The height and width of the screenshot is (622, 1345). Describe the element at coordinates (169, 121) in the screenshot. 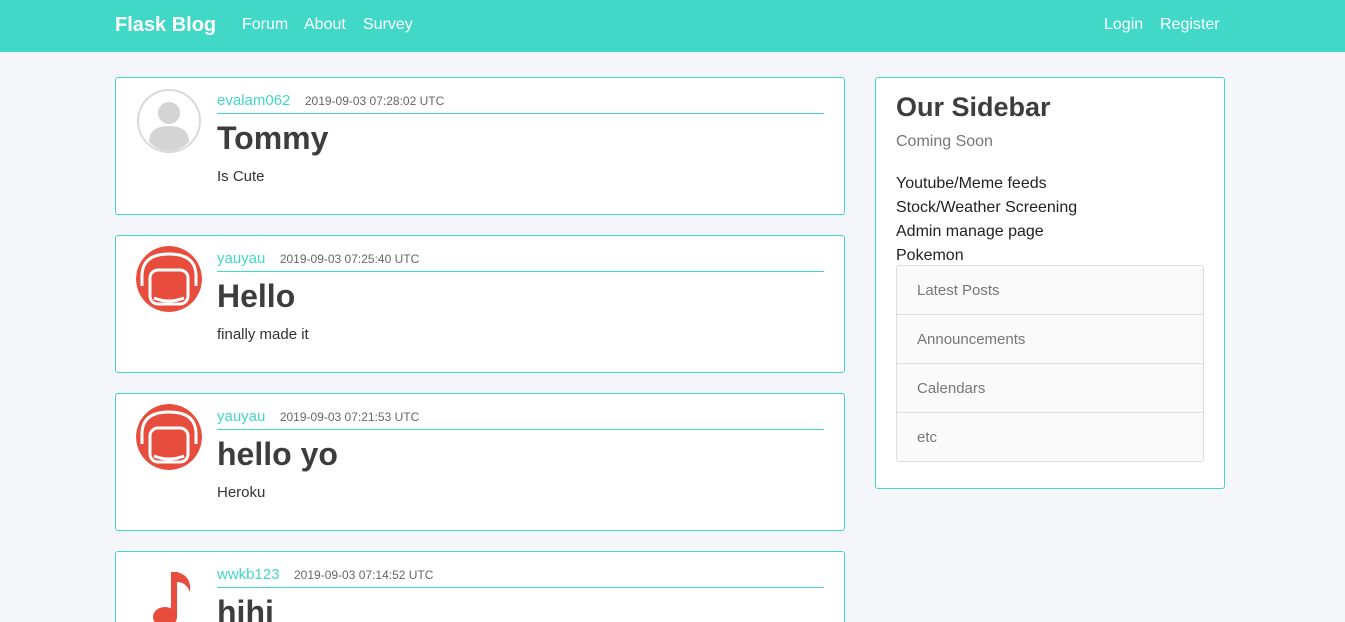

I see `default-user-icon` at that location.